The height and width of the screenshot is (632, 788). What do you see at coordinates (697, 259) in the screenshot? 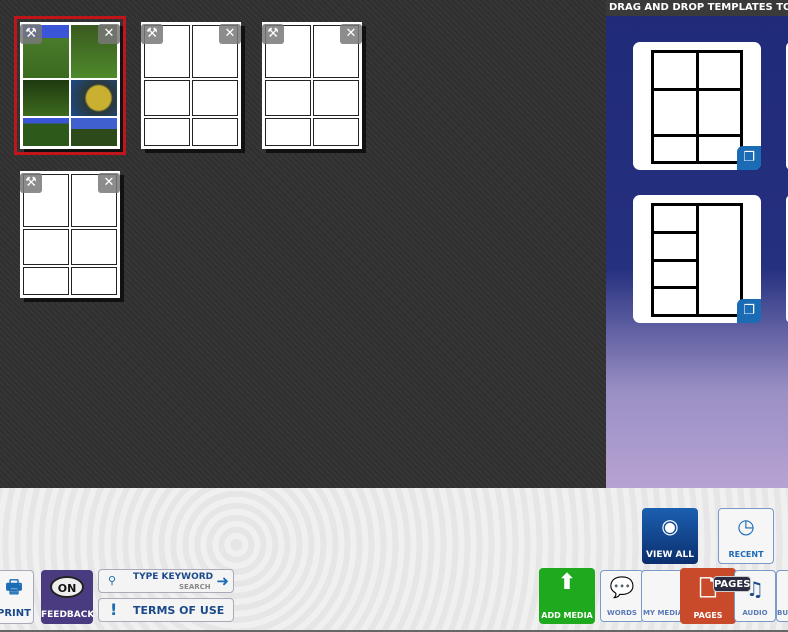
I see `template-4-left-1-right: ❐` at bounding box center [697, 259].